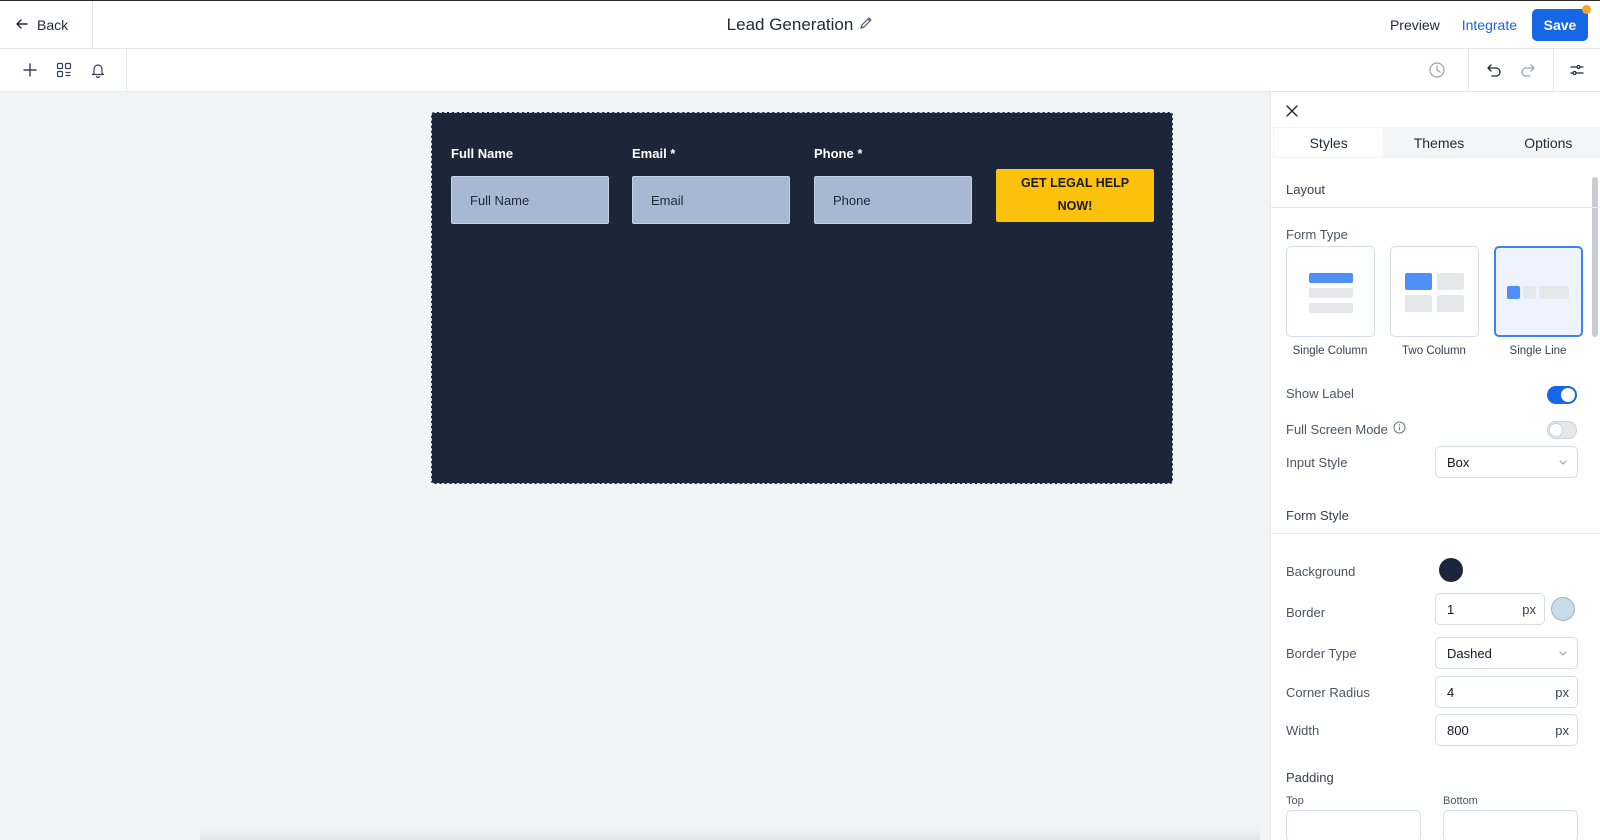 This screenshot has height=840, width=1600. I want to click on border-width-value: 1, so click(1451, 609).